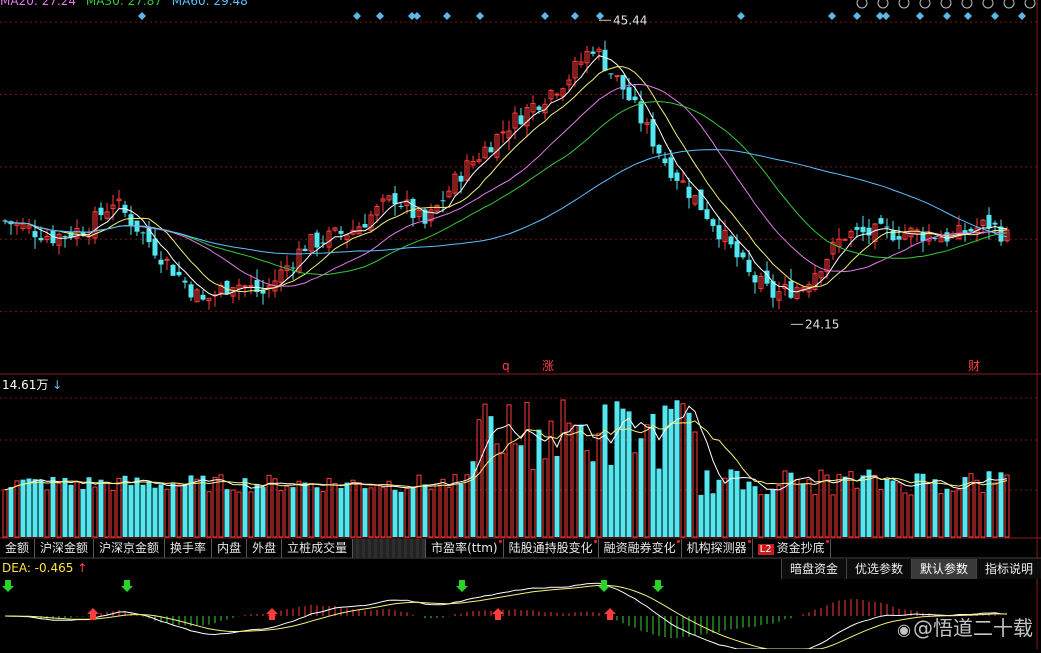 The height and width of the screenshot is (653, 1041). Describe the element at coordinates (318, 548) in the screenshot. I see `tab-pile-volume: 立桩成交量` at that location.